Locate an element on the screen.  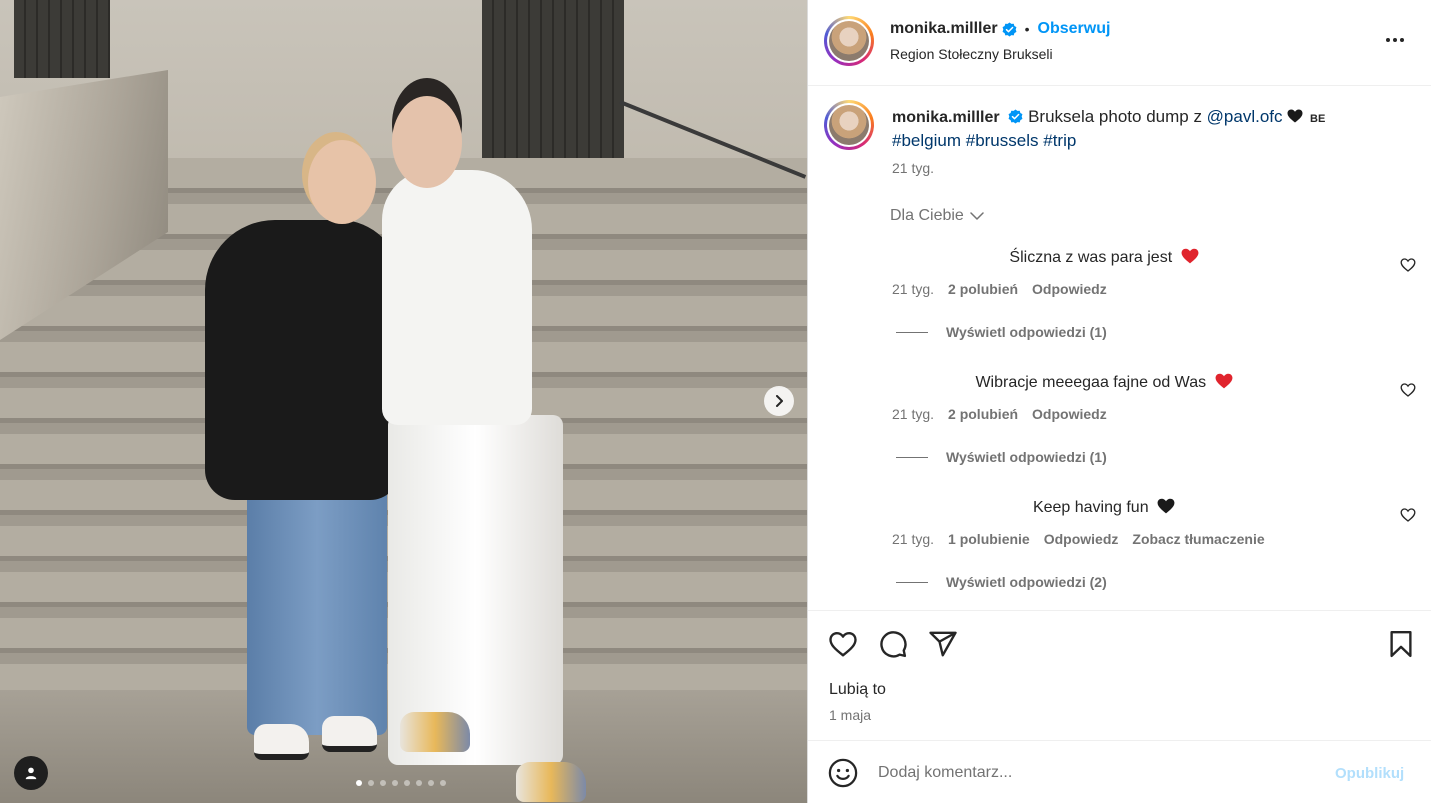
tagged-users-button is located at coordinates (31, 773).